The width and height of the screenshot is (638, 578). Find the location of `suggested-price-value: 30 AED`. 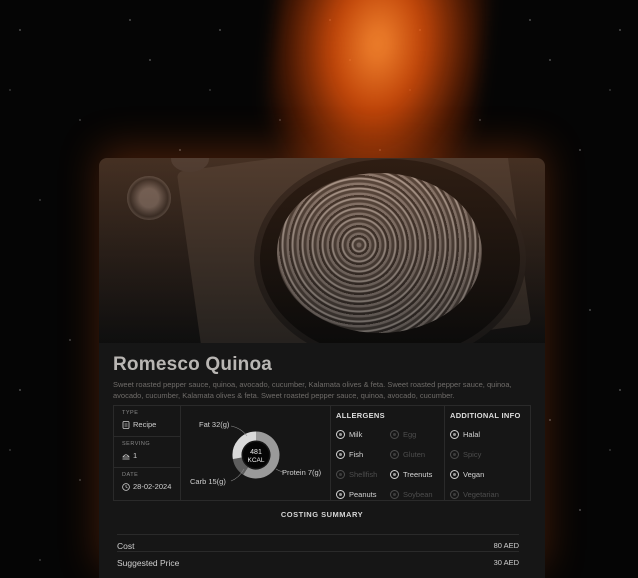

suggested-price-value: 30 AED is located at coordinates (506, 562).